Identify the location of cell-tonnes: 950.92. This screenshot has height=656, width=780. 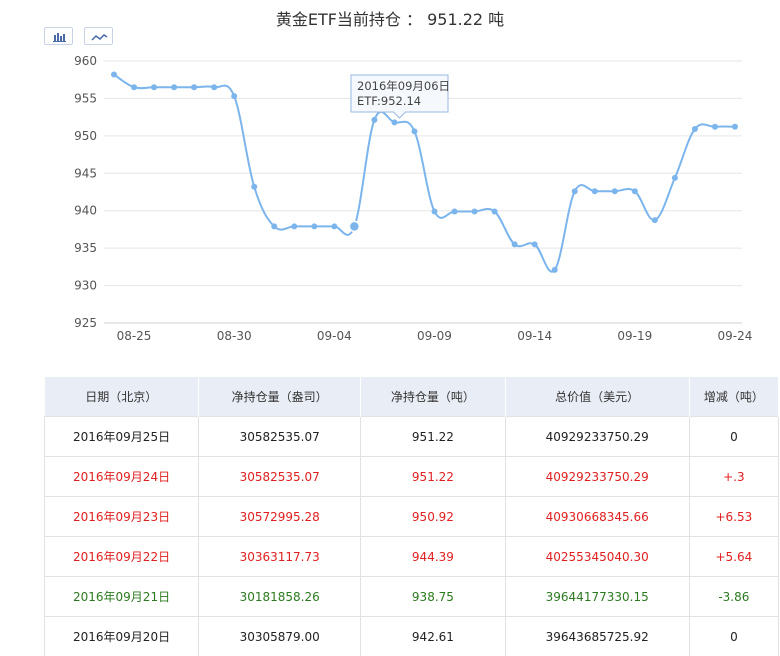
(433, 517).